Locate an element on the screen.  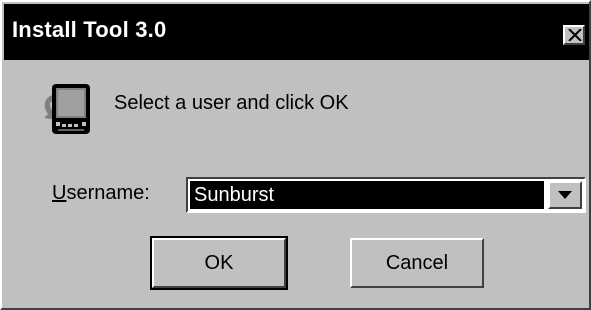
close-button is located at coordinates (574, 35).